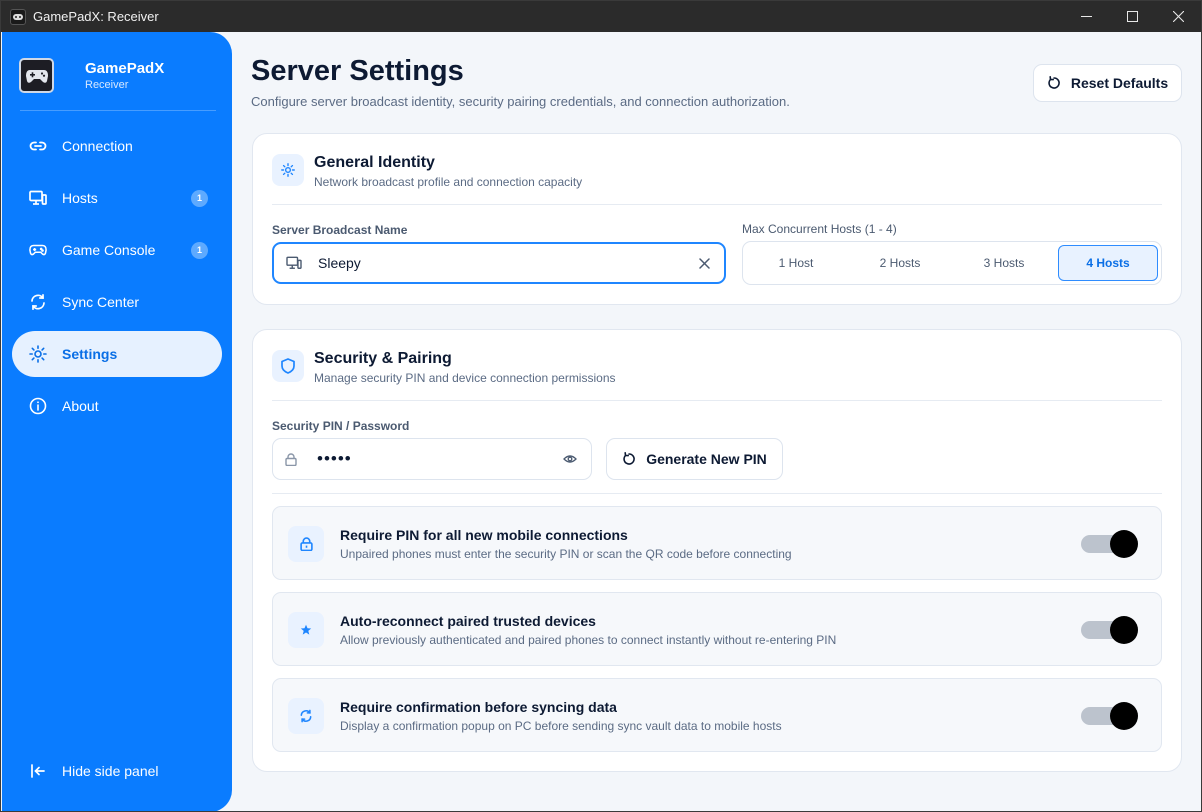 This screenshot has height=812, width=1202. Describe the element at coordinates (117, 198) in the screenshot. I see `sidebar-item-hosts: Hosts 1` at that location.